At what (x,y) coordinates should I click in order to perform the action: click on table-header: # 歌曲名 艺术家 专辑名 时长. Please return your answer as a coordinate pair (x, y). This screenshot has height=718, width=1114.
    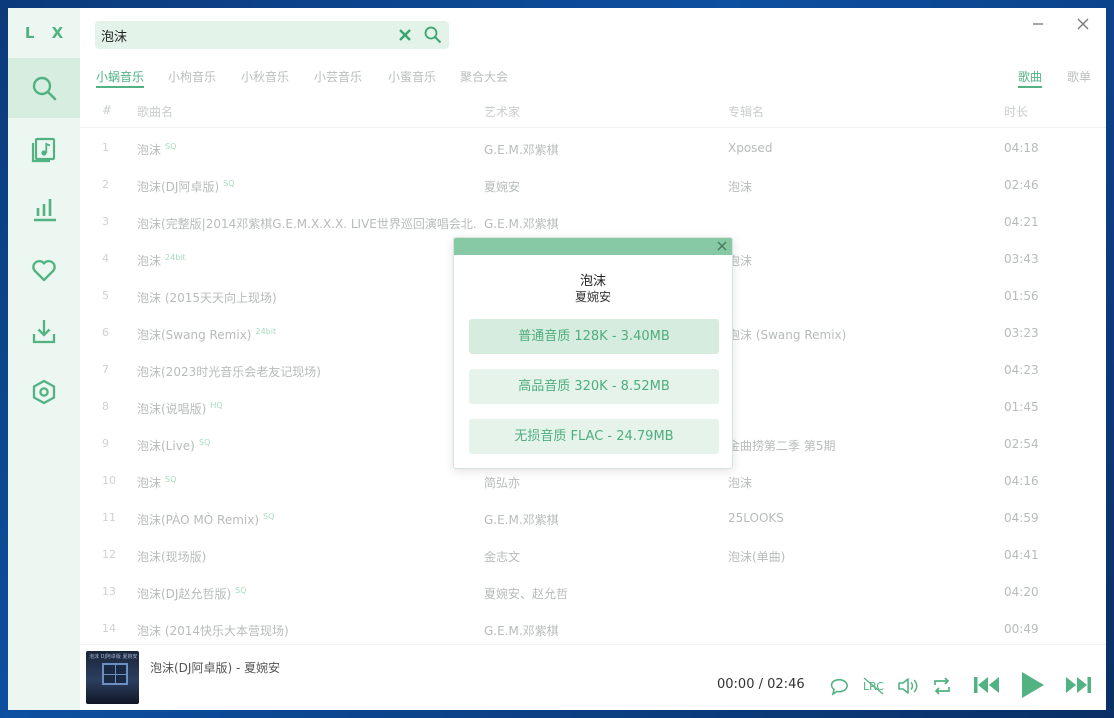
    Looking at the image, I should click on (593, 112).